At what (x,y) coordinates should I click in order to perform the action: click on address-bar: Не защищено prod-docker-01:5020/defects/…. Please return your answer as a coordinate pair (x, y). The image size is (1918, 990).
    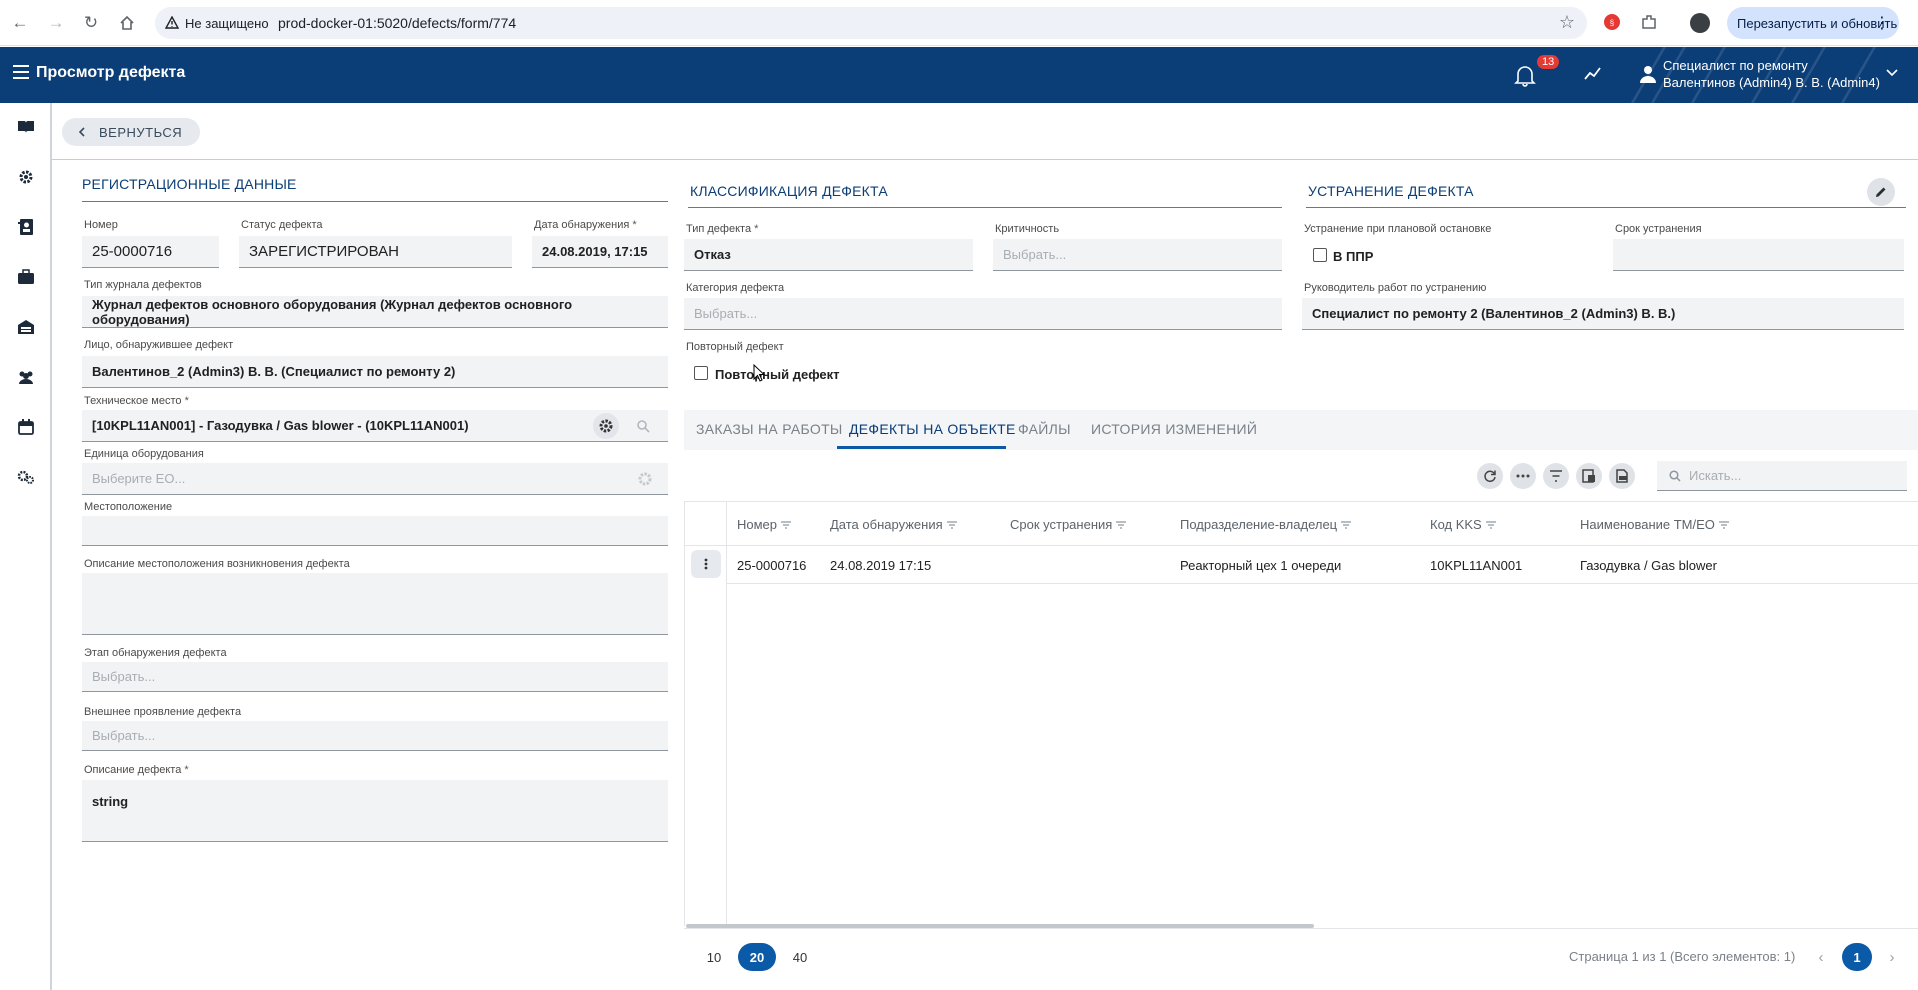
    Looking at the image, I should click on (871, 23).